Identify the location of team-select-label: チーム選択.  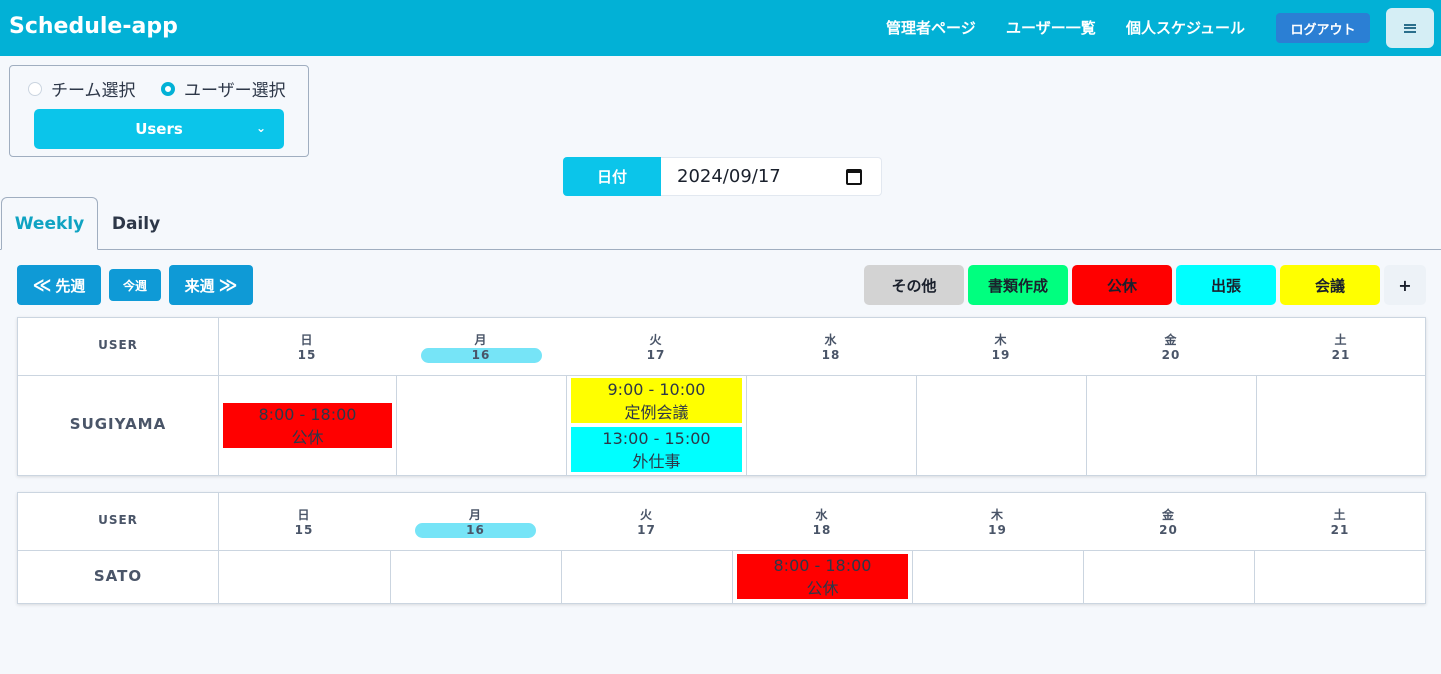
(93, 91).